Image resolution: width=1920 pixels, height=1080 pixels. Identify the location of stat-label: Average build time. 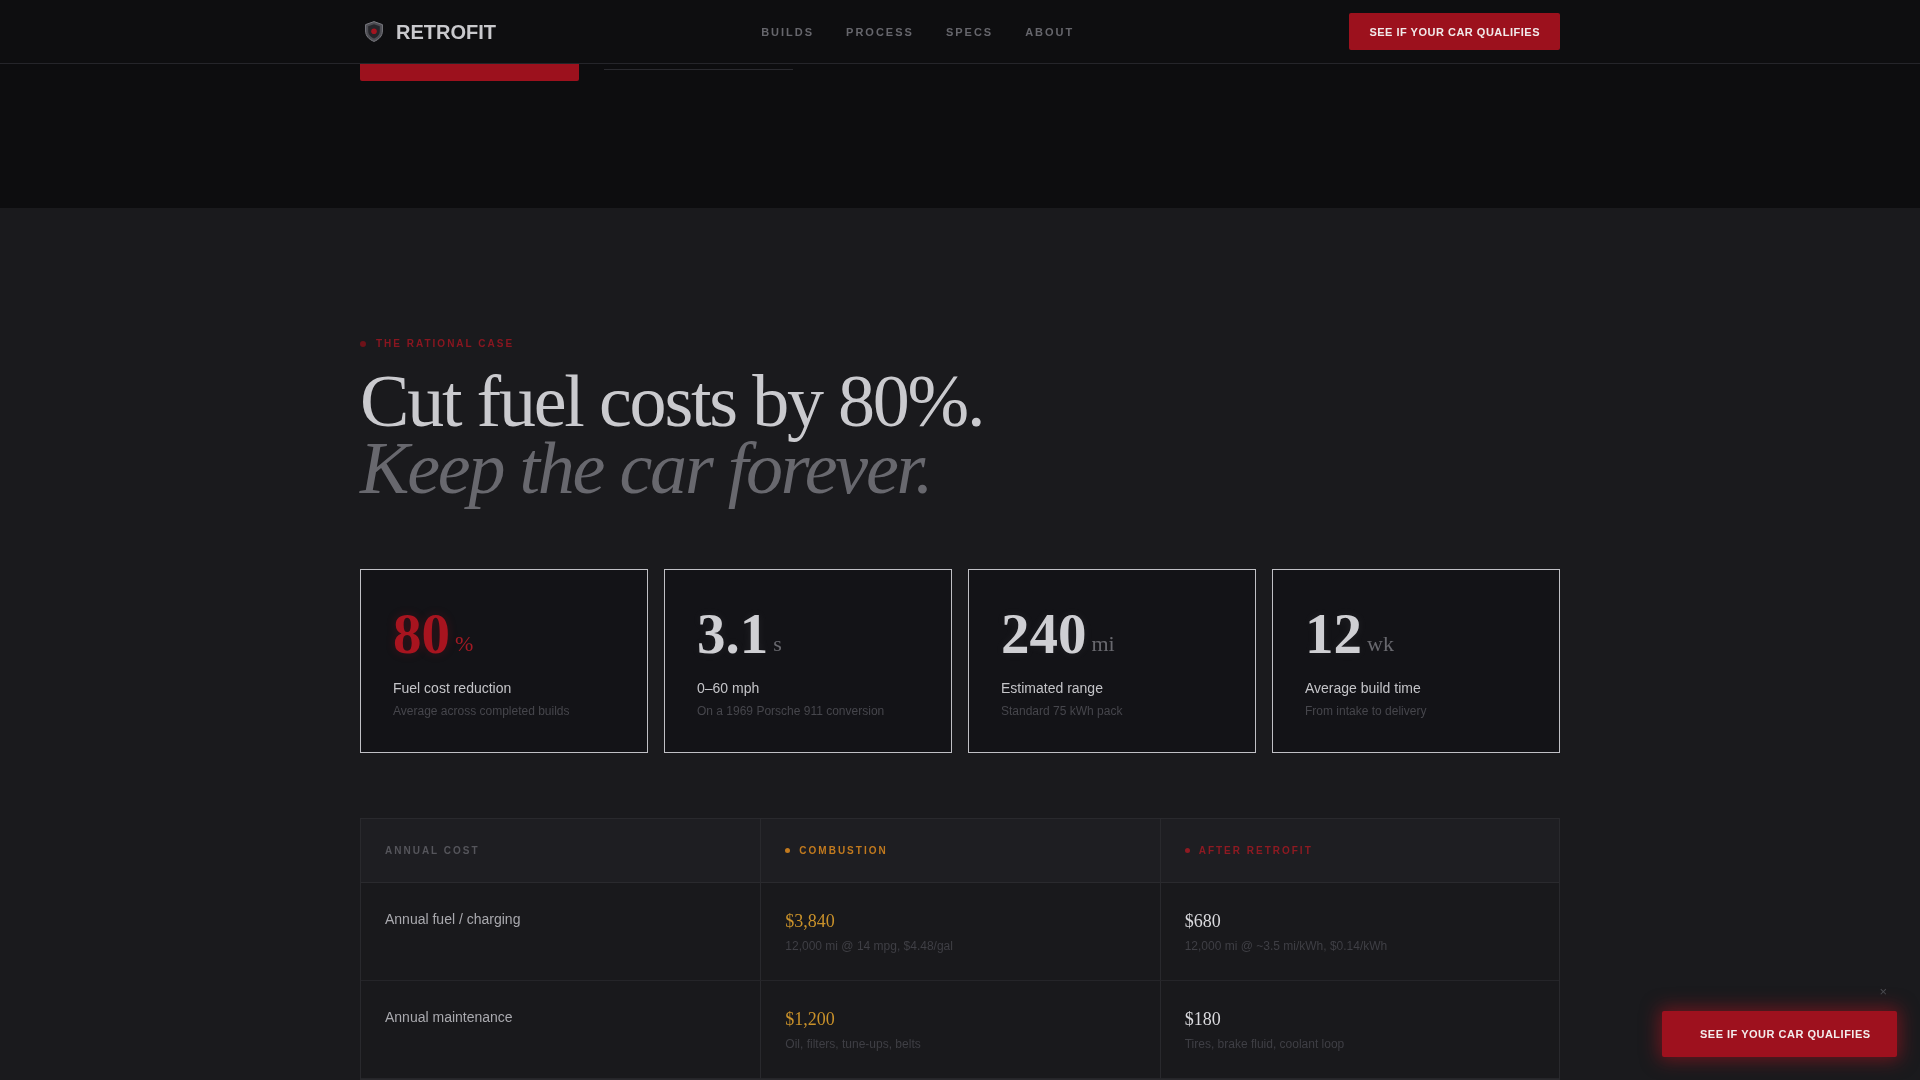
(1363, 688).